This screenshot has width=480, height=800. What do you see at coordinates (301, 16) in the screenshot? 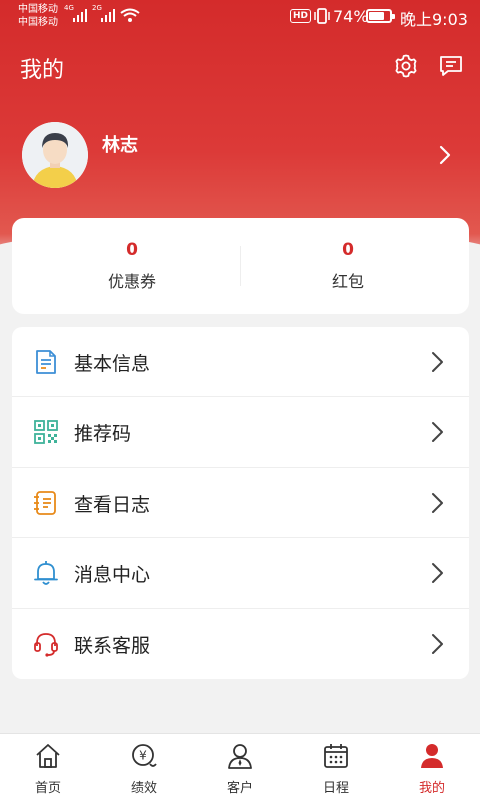
I see `hd-badge: HD` at bounding box center [301, 16].